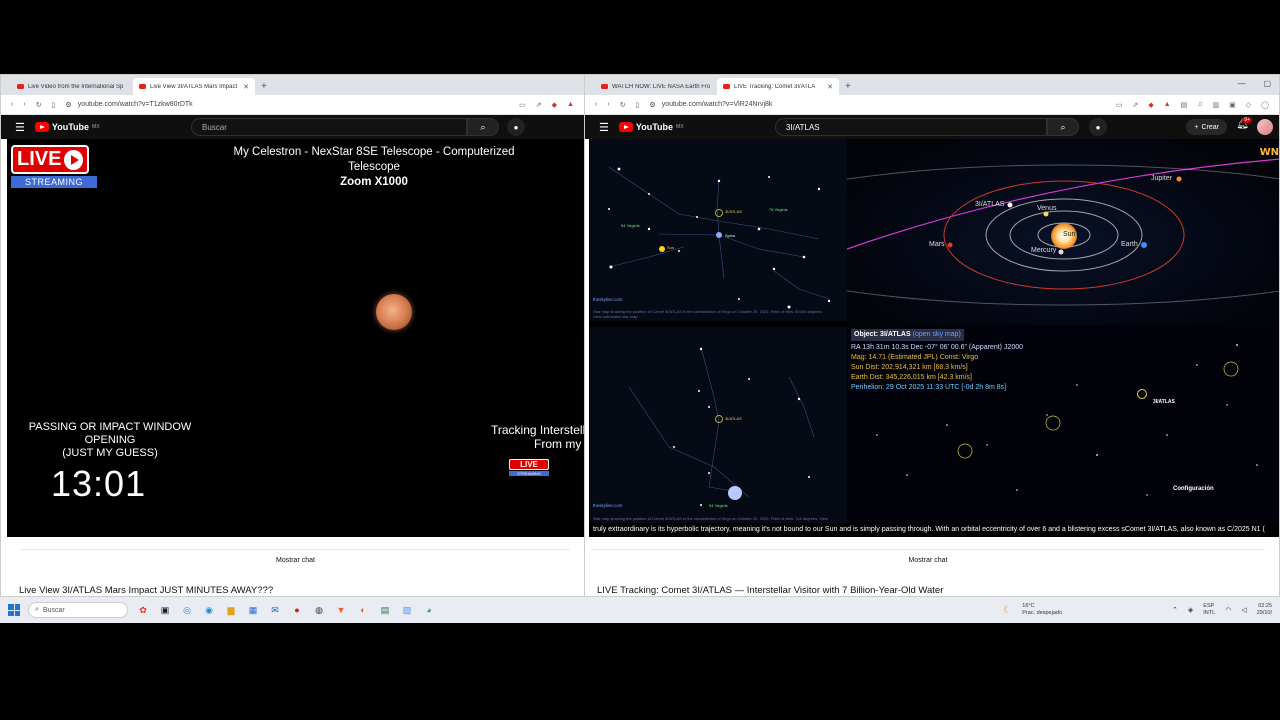 This screenshot has height=720, width=1280. I want to click on search-input: 3I/ATLAS, so click(911, 127).